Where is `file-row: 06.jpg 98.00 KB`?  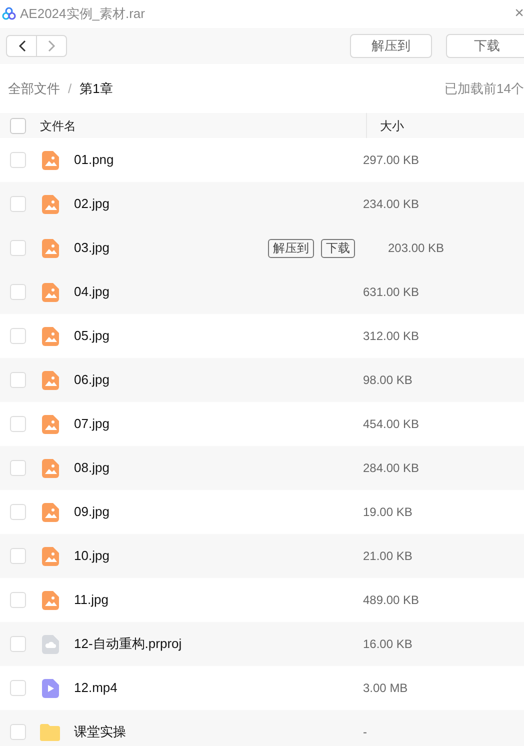
file-row: 06.jpg 98.00 KB is located at coordinates (262, 380).